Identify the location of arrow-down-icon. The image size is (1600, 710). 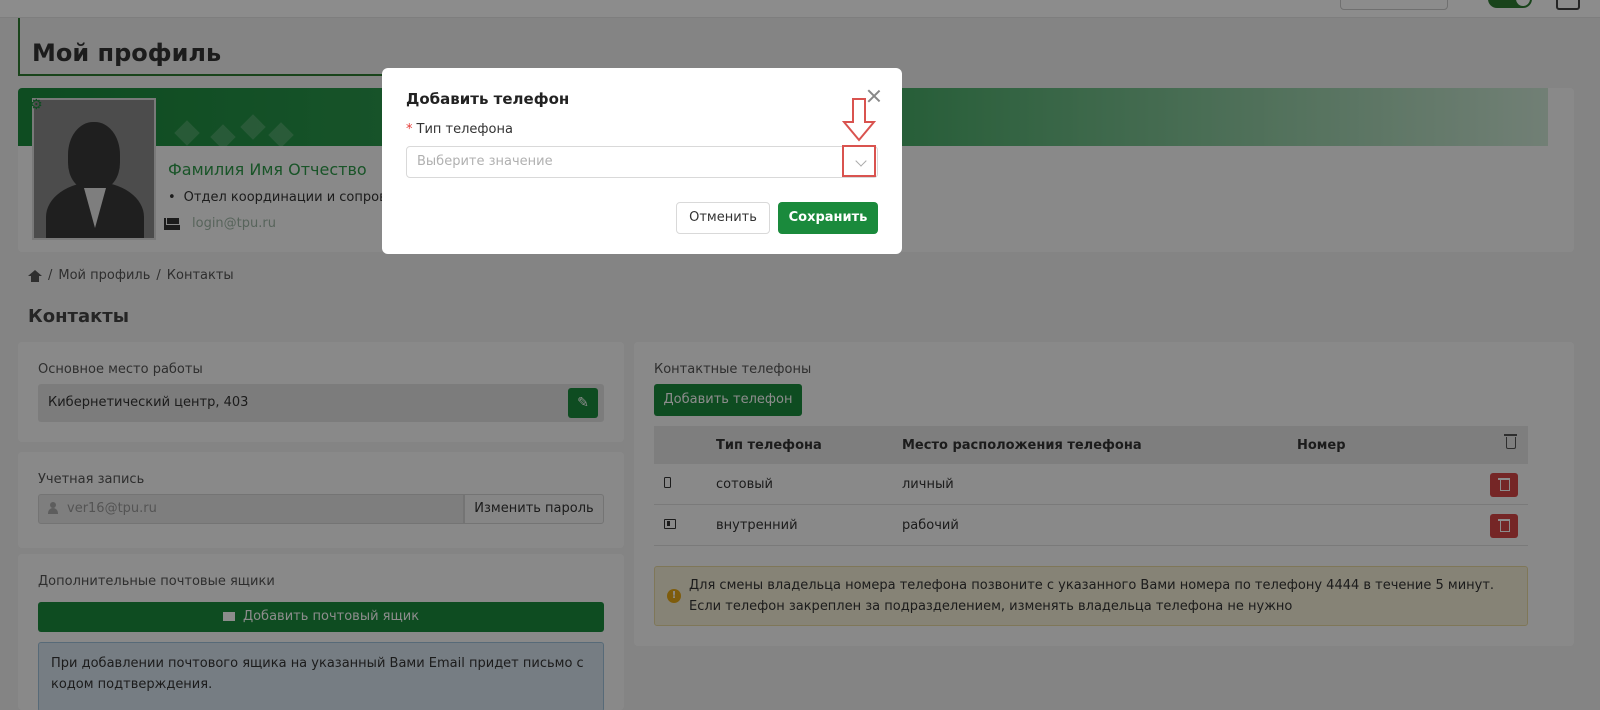
(859, 120).